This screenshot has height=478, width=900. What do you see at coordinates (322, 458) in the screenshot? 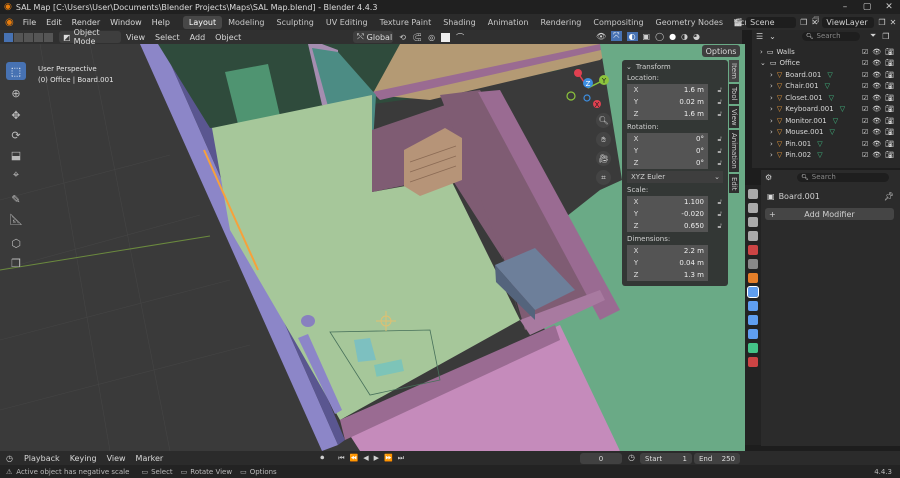
I see `record-icon: ⏺` at bounding box center [322, 458].